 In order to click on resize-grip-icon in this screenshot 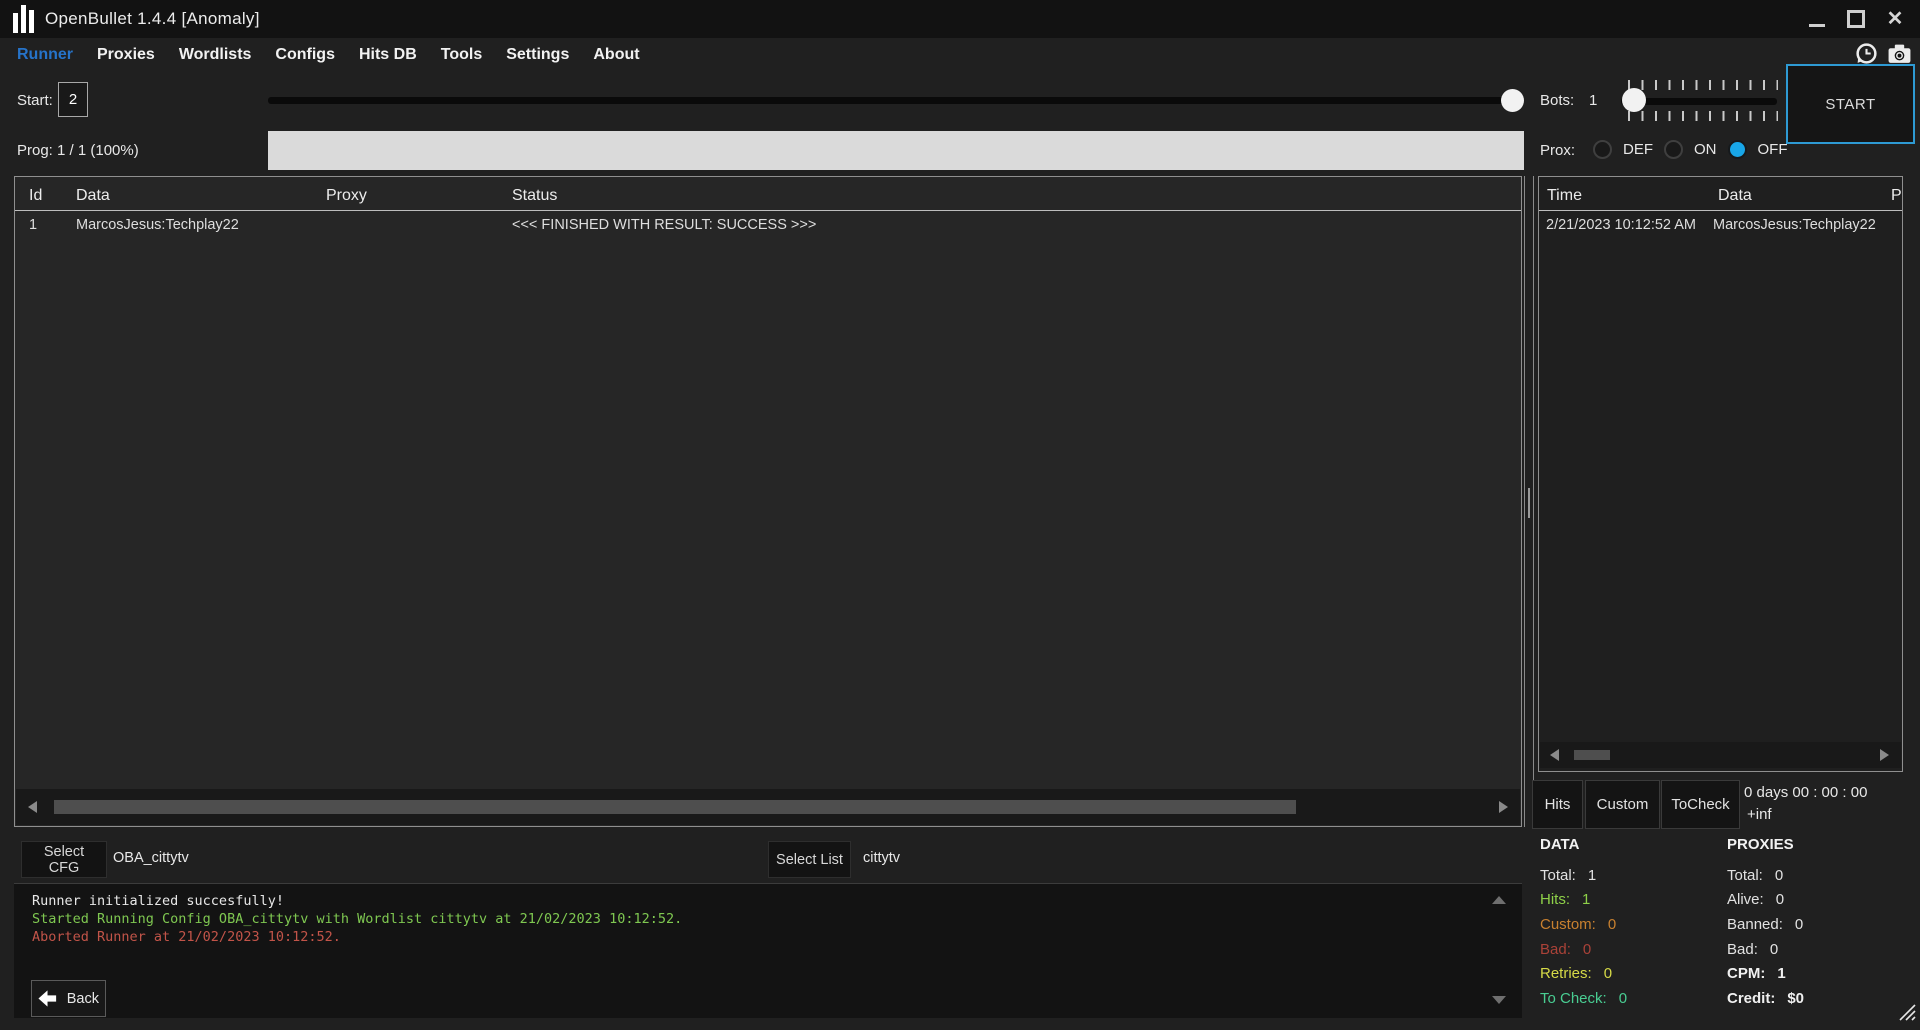, I will do `click(1905, 1012)`.